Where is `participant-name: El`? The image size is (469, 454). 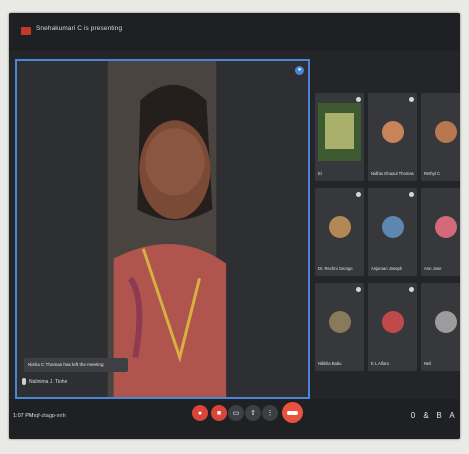 participant-name: El is located at coordinates (320, 173).